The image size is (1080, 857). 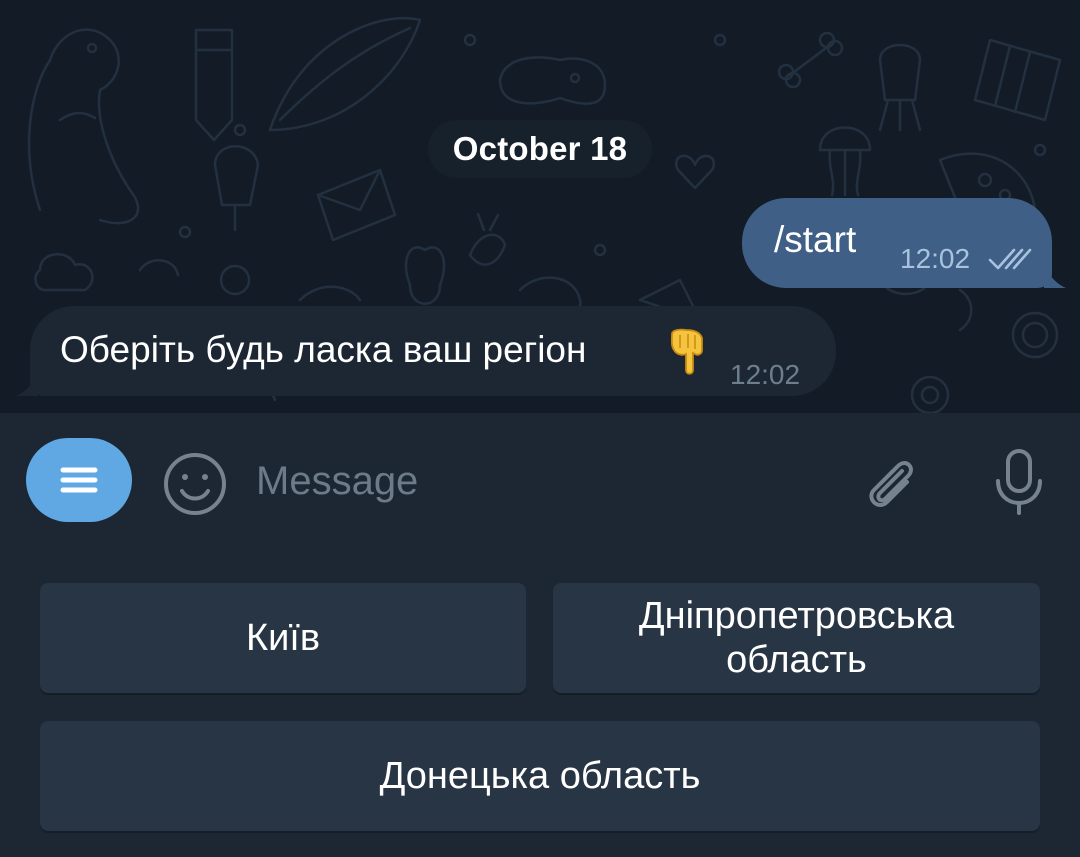 What do you see at coordinates (1010, 259) in the screenshot?
I see `double-check-icon` at bounding box center [1010, 259].